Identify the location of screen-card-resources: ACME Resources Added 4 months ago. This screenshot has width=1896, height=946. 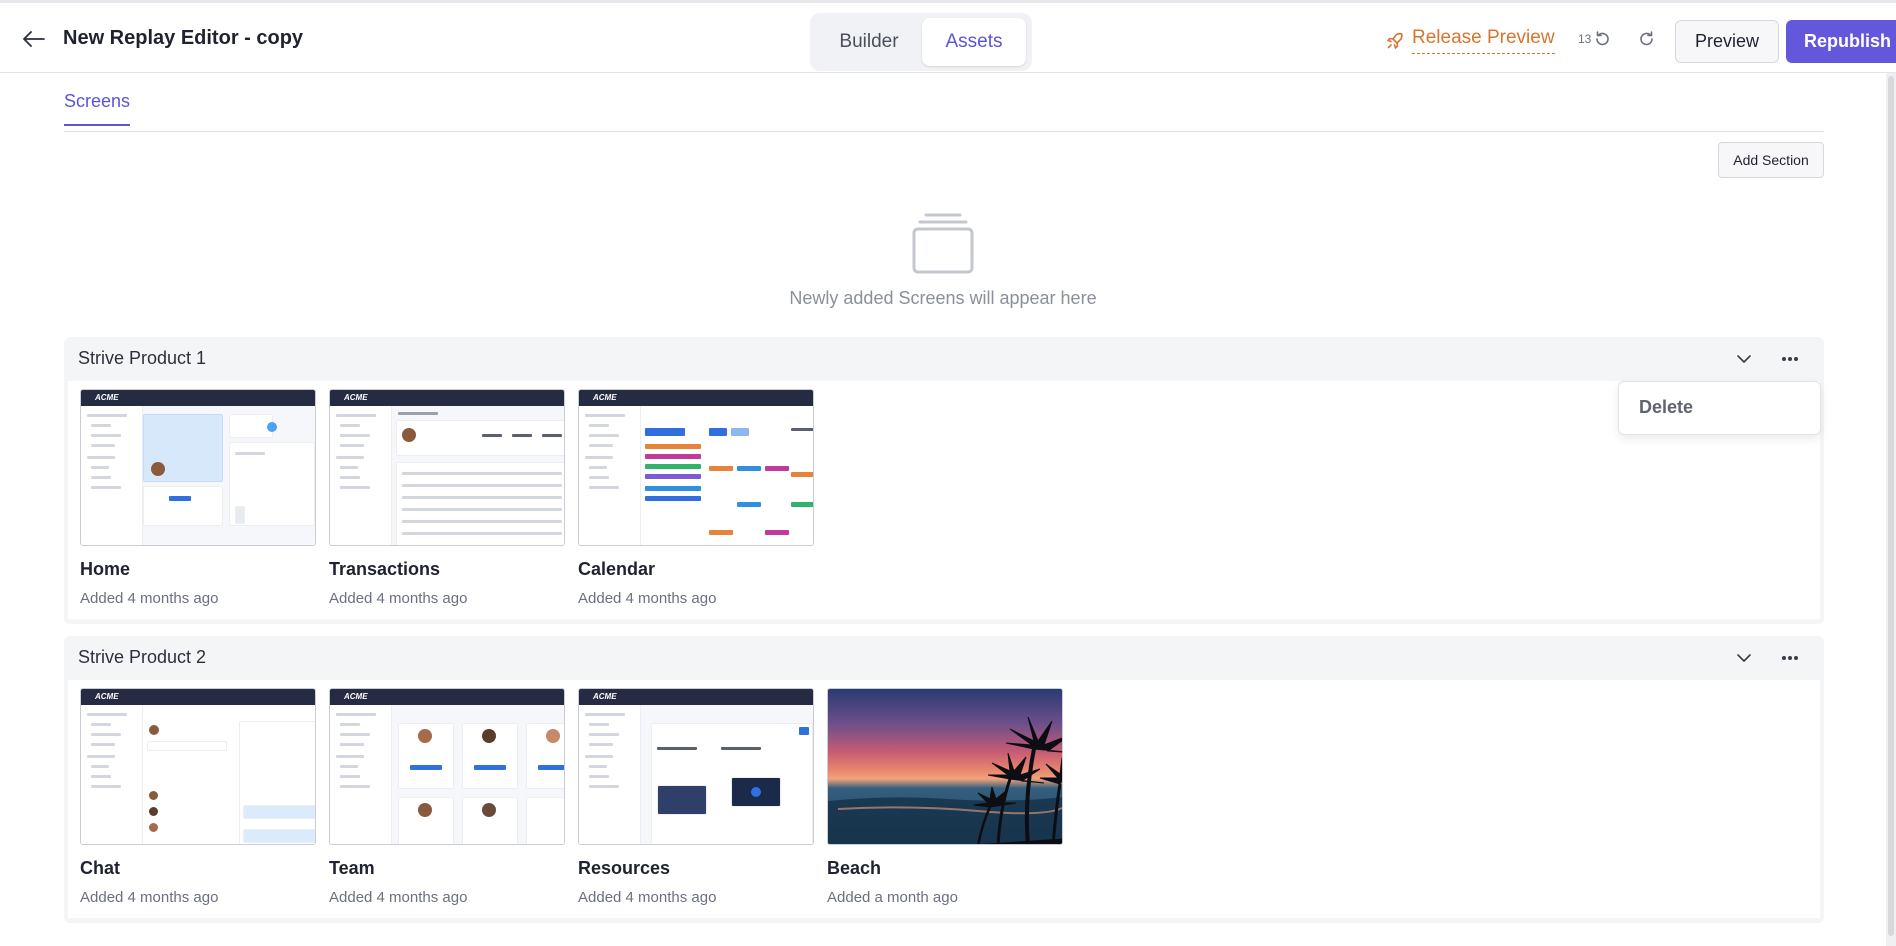
(696, 797).